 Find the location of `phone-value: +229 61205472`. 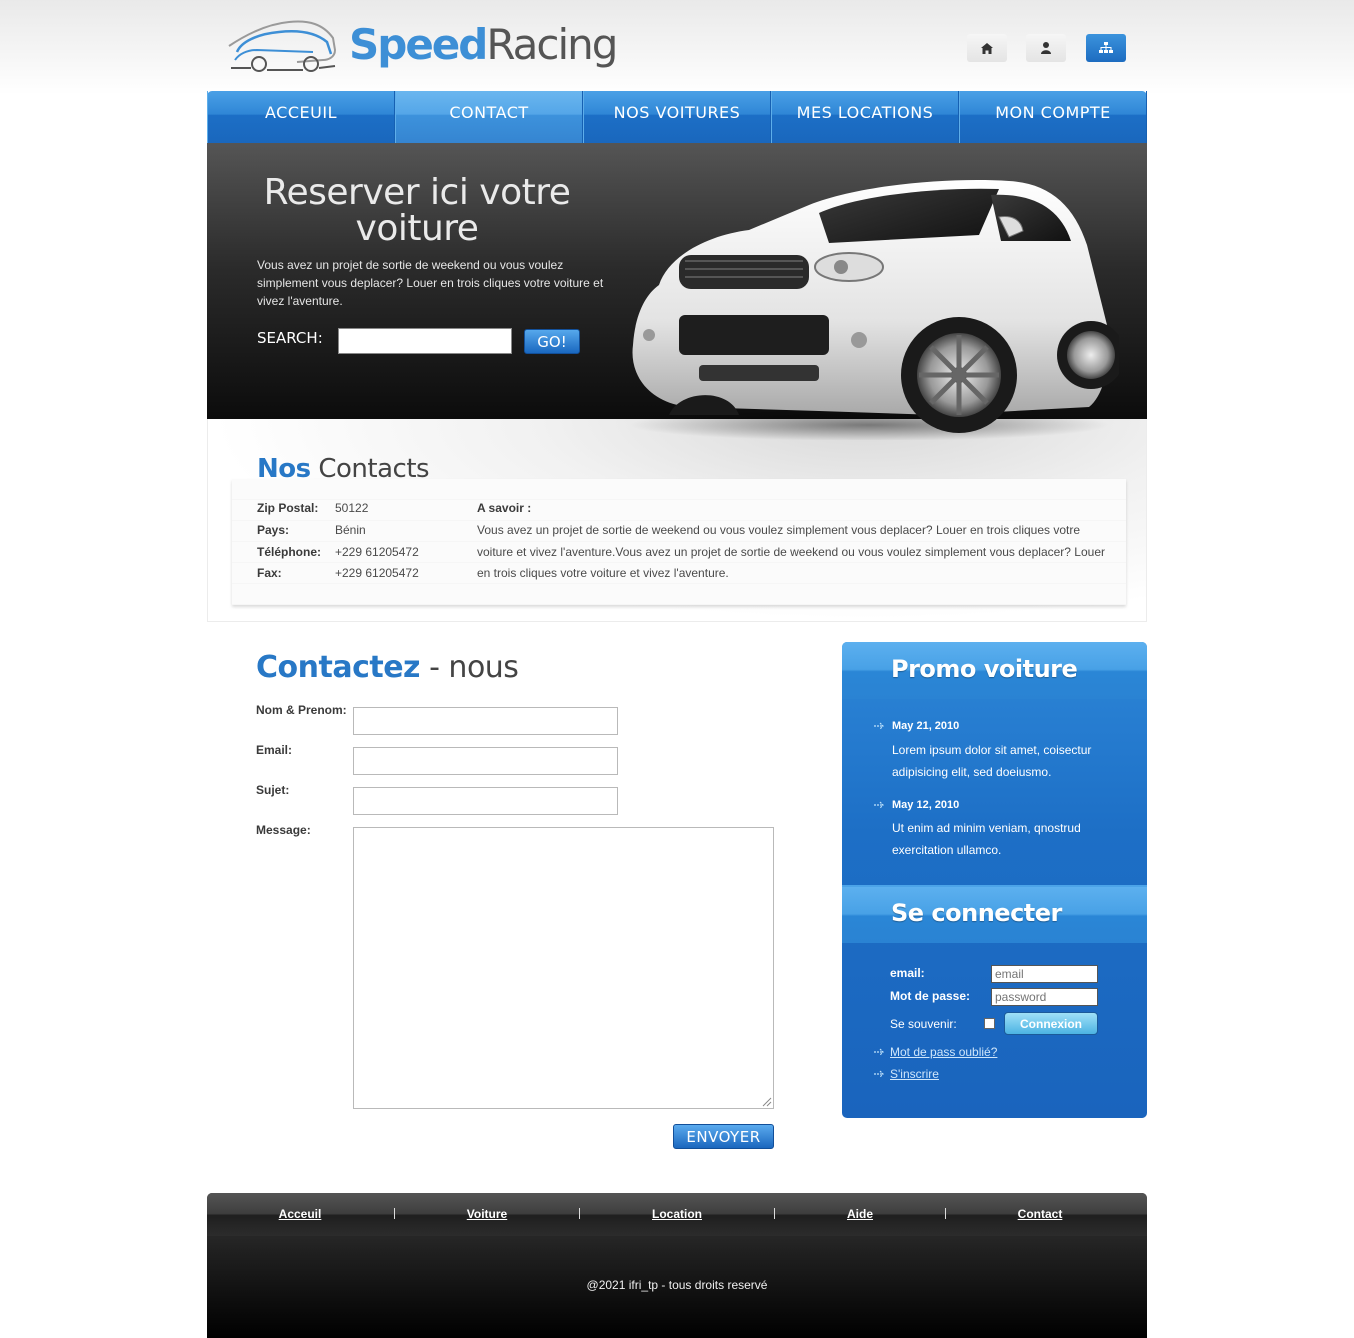

phone-value: +229 61205472 is located at coordinates (377, 552).